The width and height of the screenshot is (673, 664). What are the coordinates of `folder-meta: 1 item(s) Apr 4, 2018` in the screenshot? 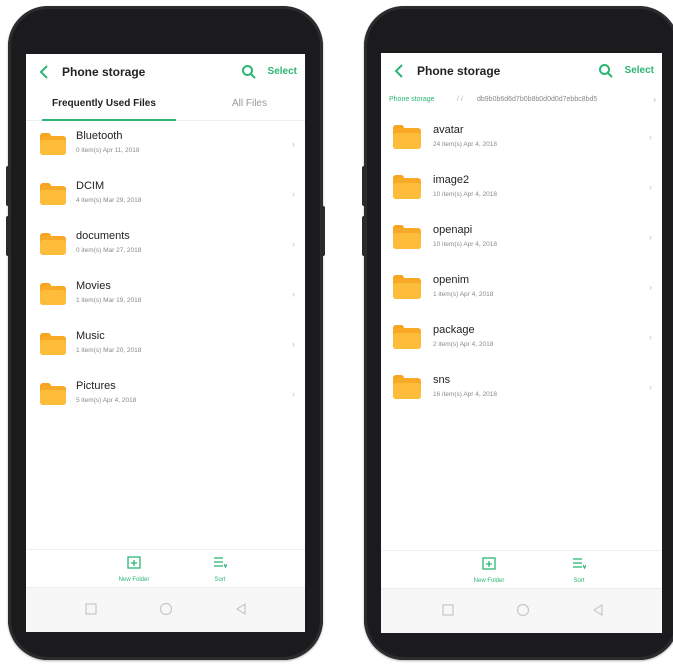 It's located at (463, 294).